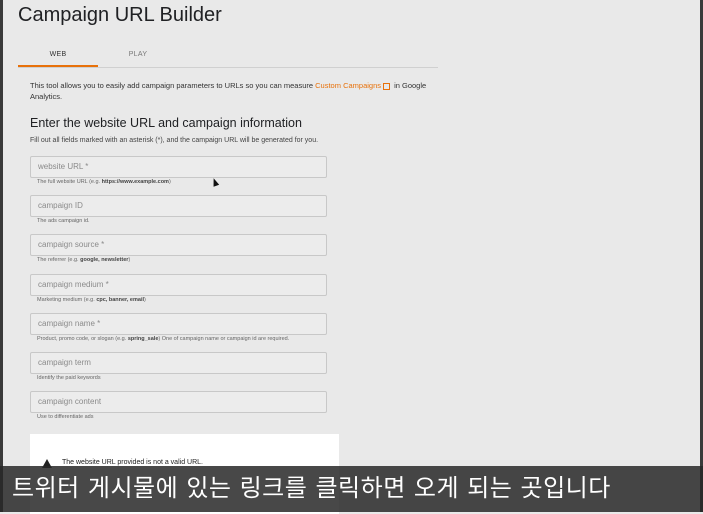 The image size is (703, 514). I want to click on campaign-source-placeholder: campaign source *, so click(71, 244).